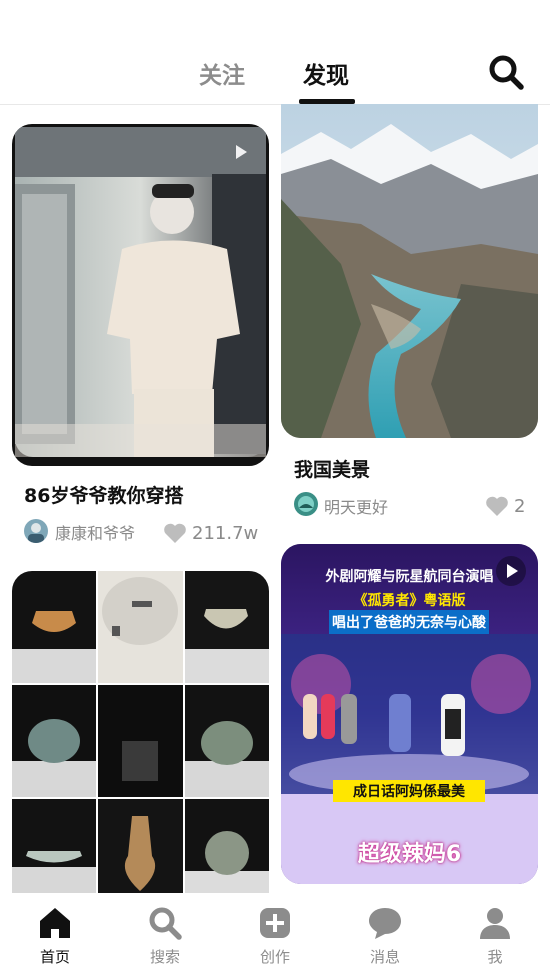 The width and height of the screenshot is (550, 979). I want to click on nav-messages: 消息, so click(385, 936).